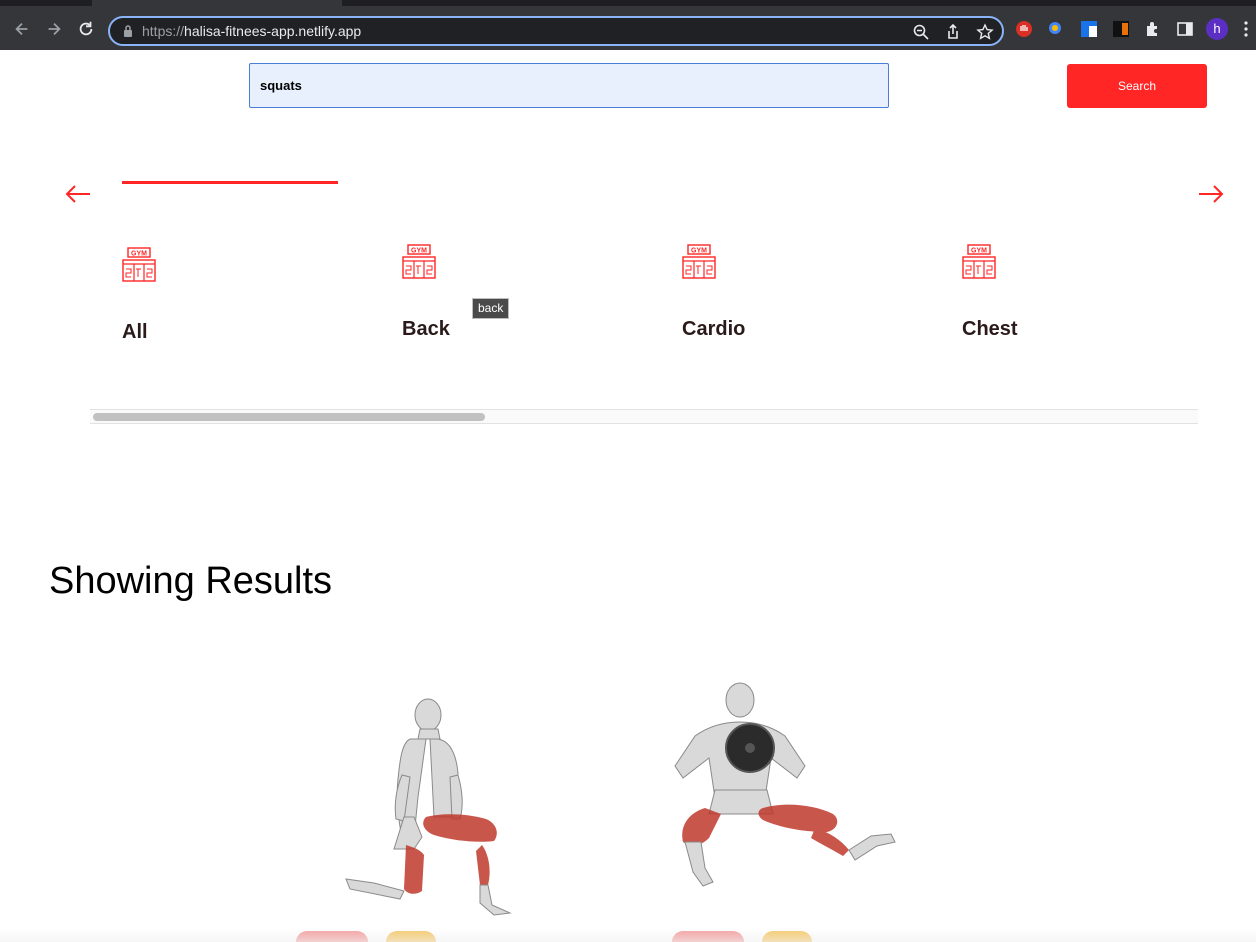 Image resolution: width=1256 pixels, height=942 pixels. What do you see at coordinates (1121, 29) in the screenshot?
I see `extension-lighthouse-icon` at bounding box center [1121, 29].